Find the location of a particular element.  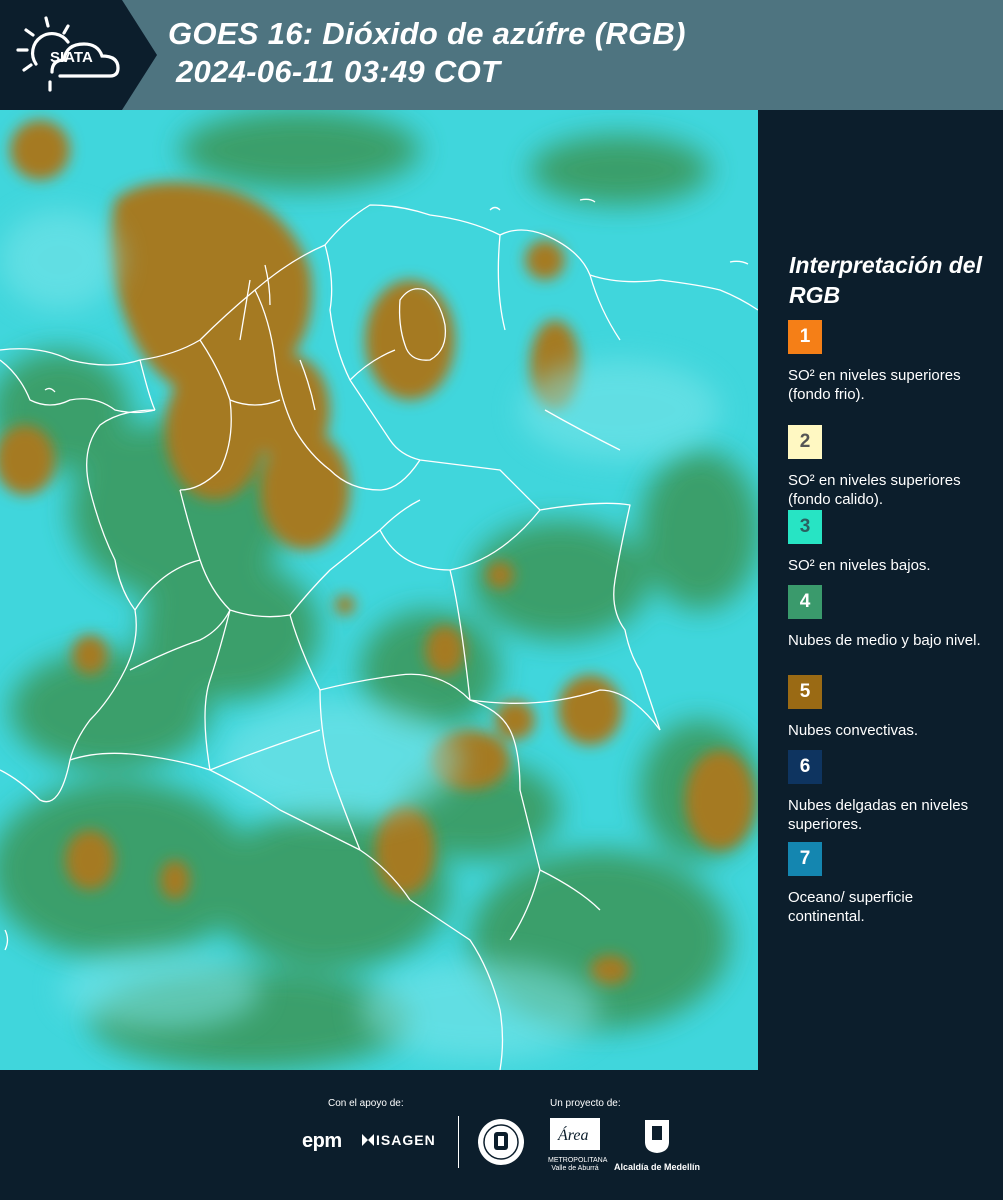

area-logo-mark-icon: Área is located at coordinates (575, 1134).